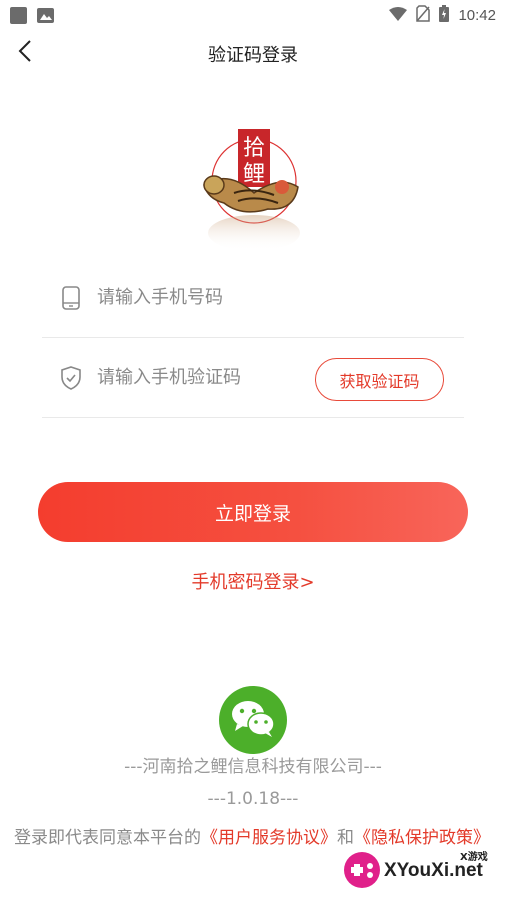 This screenshot has width=506, height=900. What do you see at coordinates (18, 15) in the screenshot?
I see `notification-square-icon` at bounding box center [18, 15].